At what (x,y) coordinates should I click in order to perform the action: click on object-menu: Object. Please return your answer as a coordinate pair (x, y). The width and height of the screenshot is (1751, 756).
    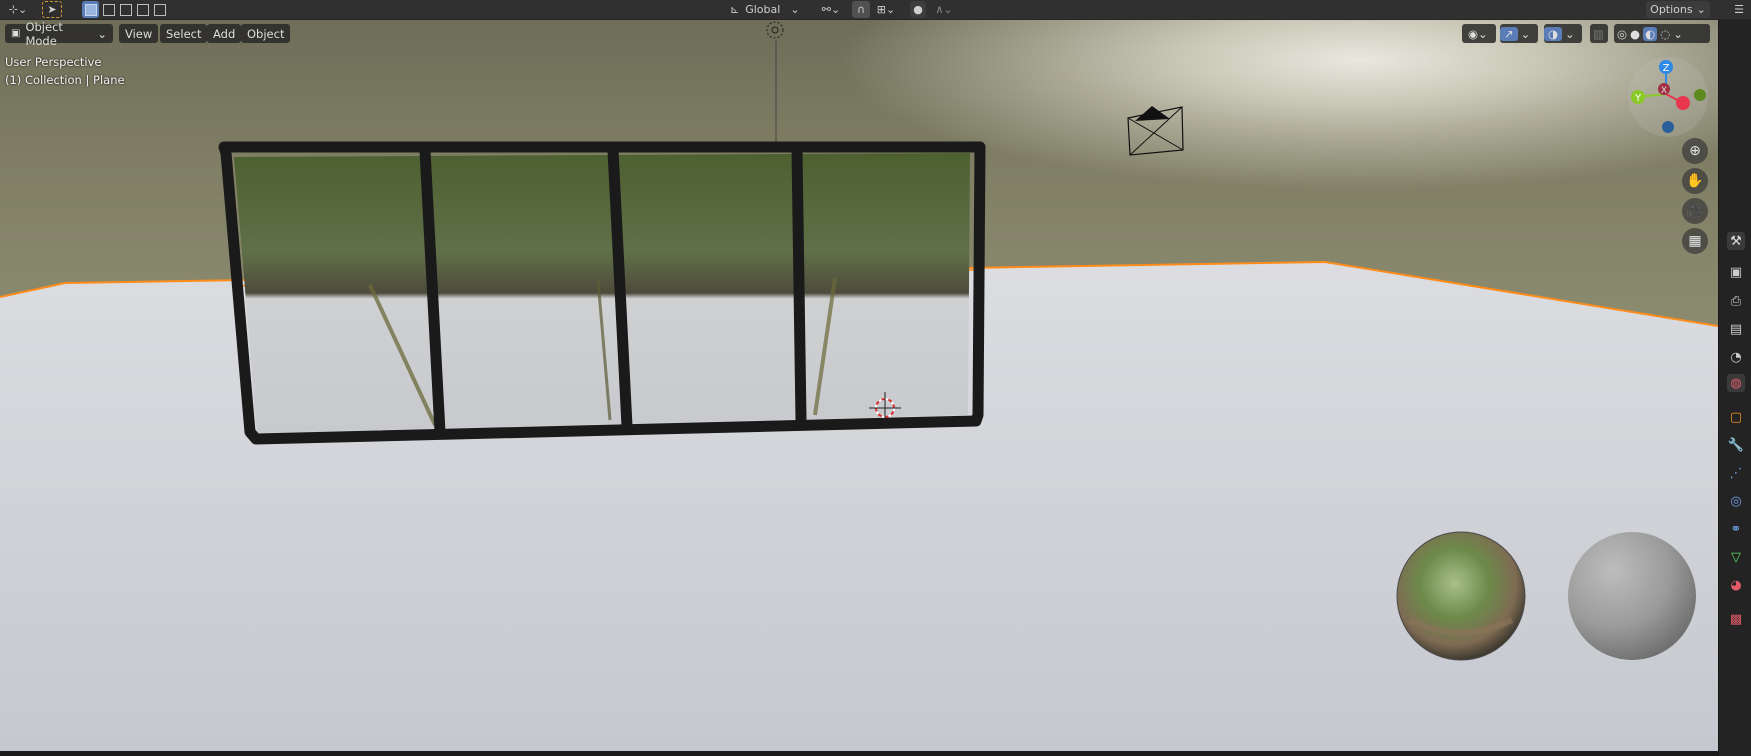
    Looking at the image, I should click on (266, 33).